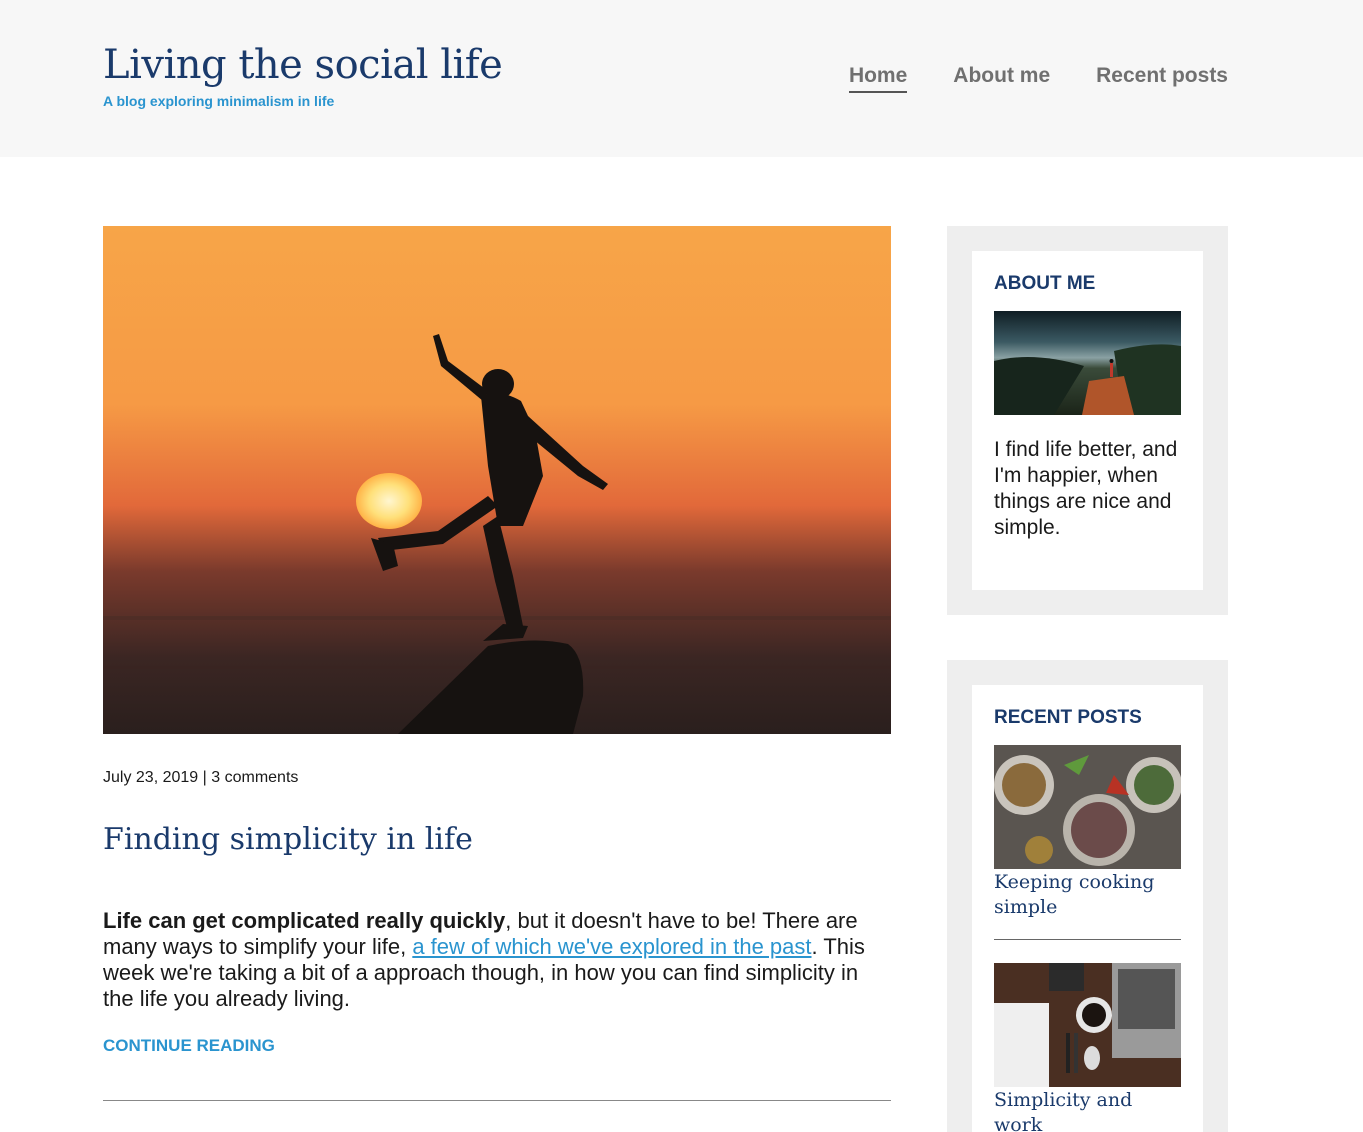 This screenshot has width=1363, height=1132. I want to click on site-title: Living the social life, so click(303, 65).